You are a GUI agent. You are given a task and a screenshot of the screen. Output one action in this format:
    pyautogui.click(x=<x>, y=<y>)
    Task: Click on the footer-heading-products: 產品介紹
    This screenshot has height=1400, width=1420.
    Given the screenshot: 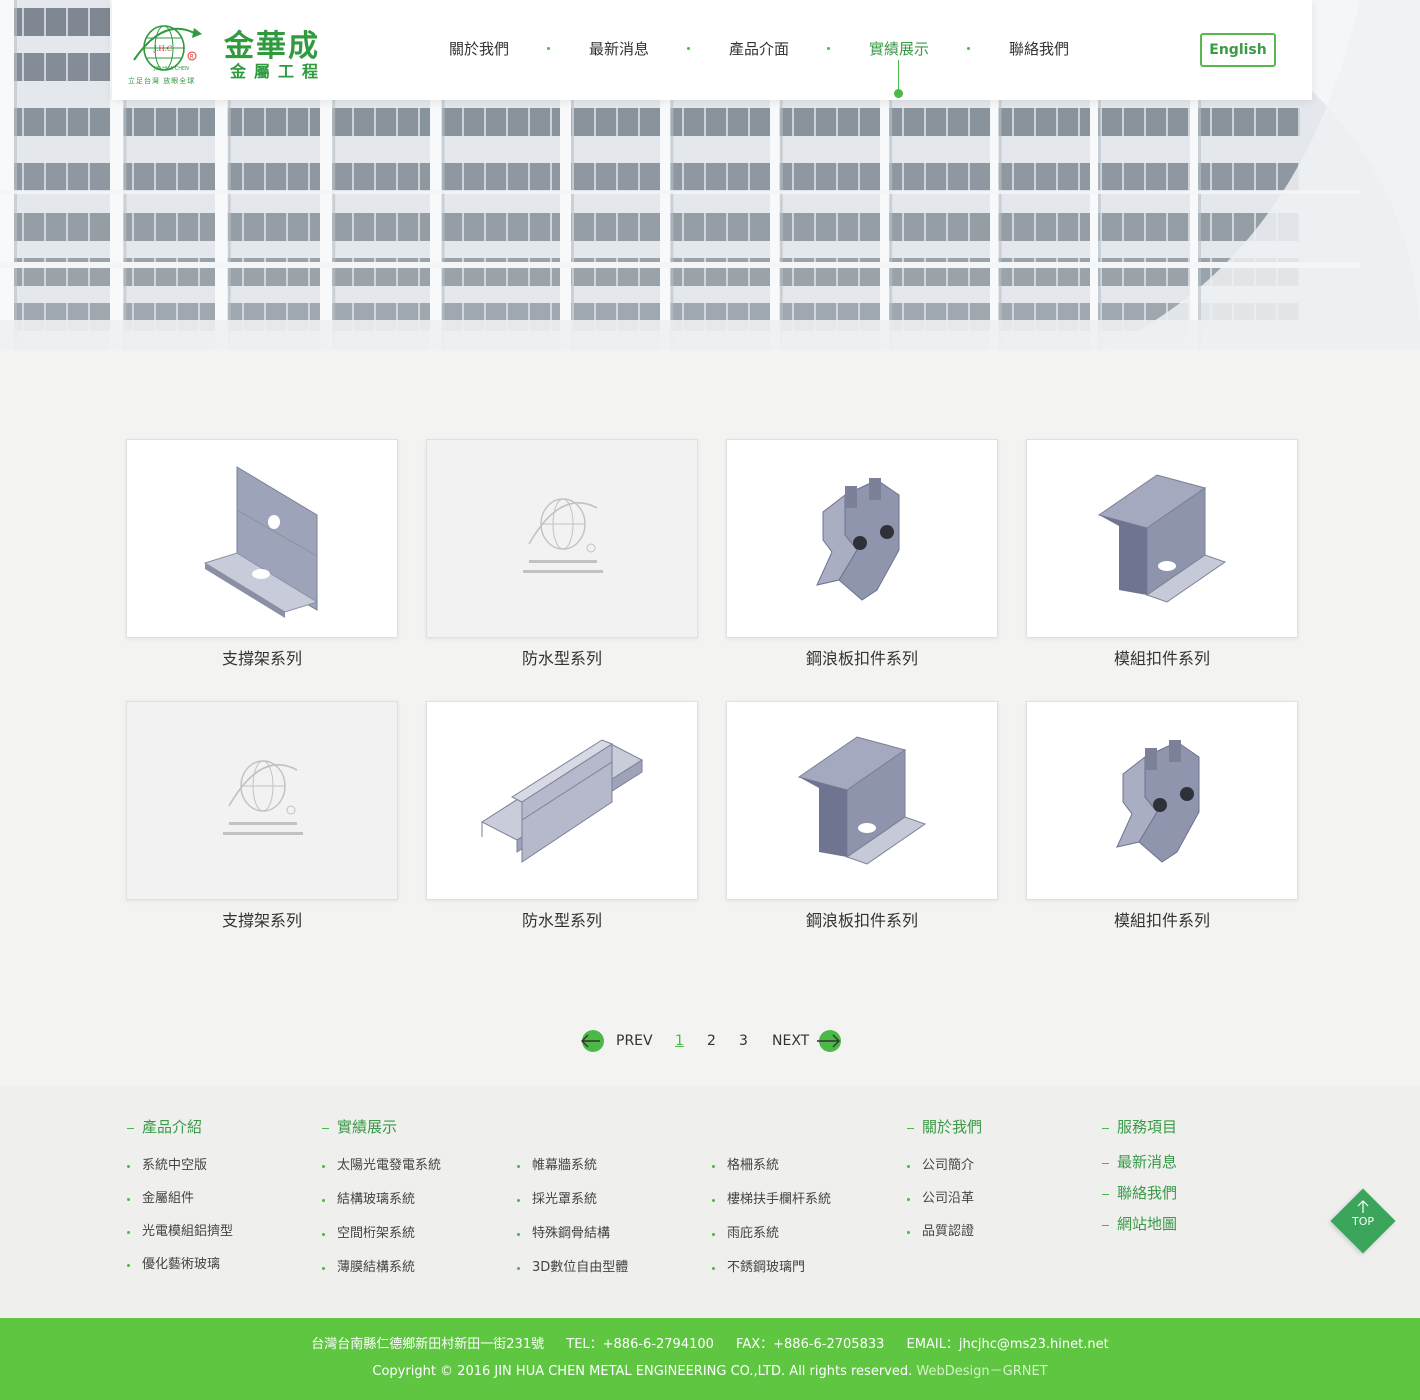 What is the action you would take?
    pyautogui.click(x=172, y=1127)
    